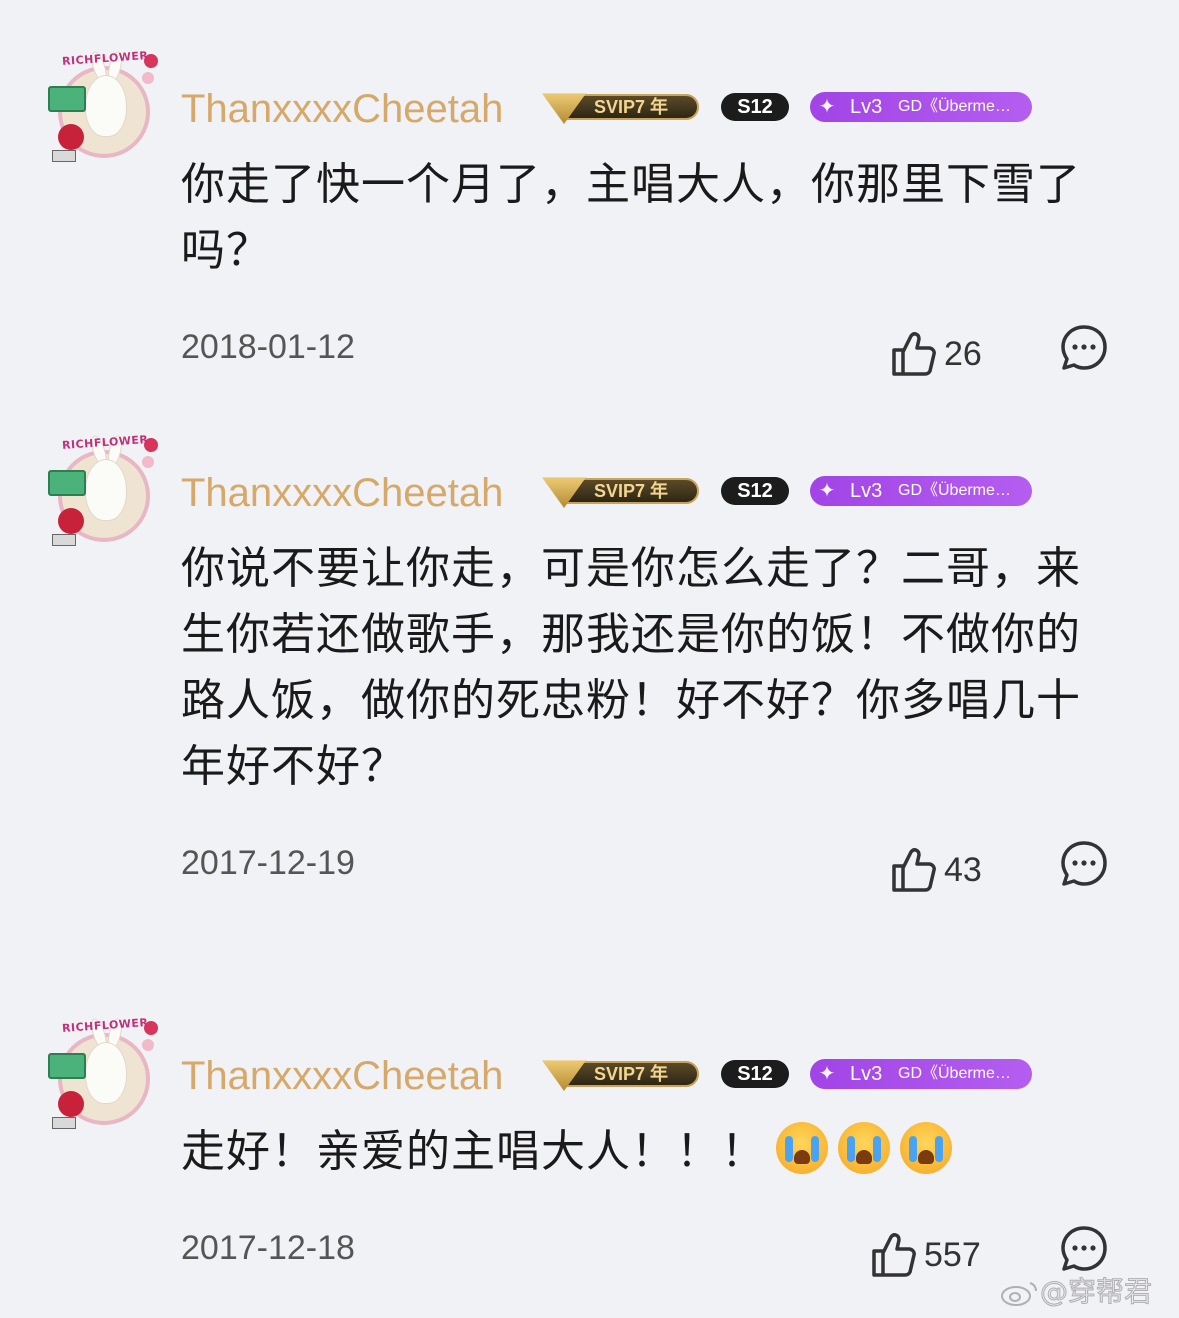 The image size is (1179, 1318). I want to click on comment-text-row: 走好！亲爱的主唱大人！！！, so click(646, 1152).